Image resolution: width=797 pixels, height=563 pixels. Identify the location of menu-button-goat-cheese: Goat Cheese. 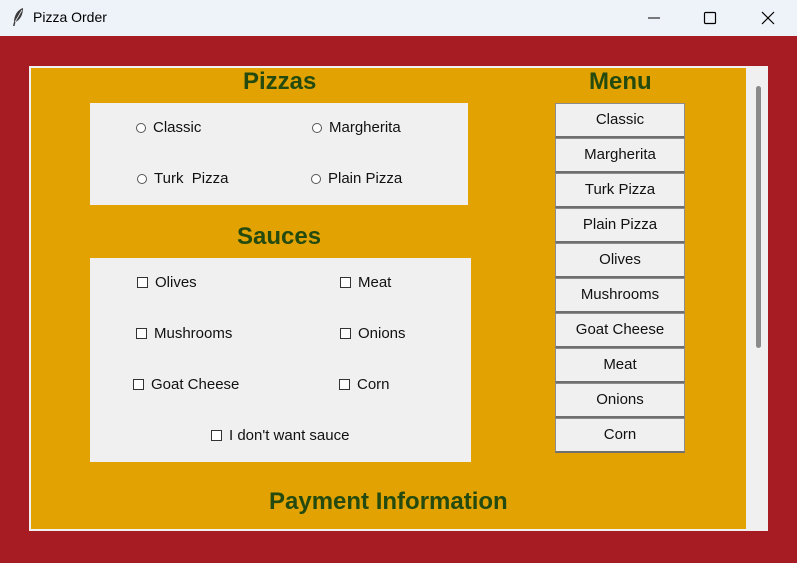
(620, 330).